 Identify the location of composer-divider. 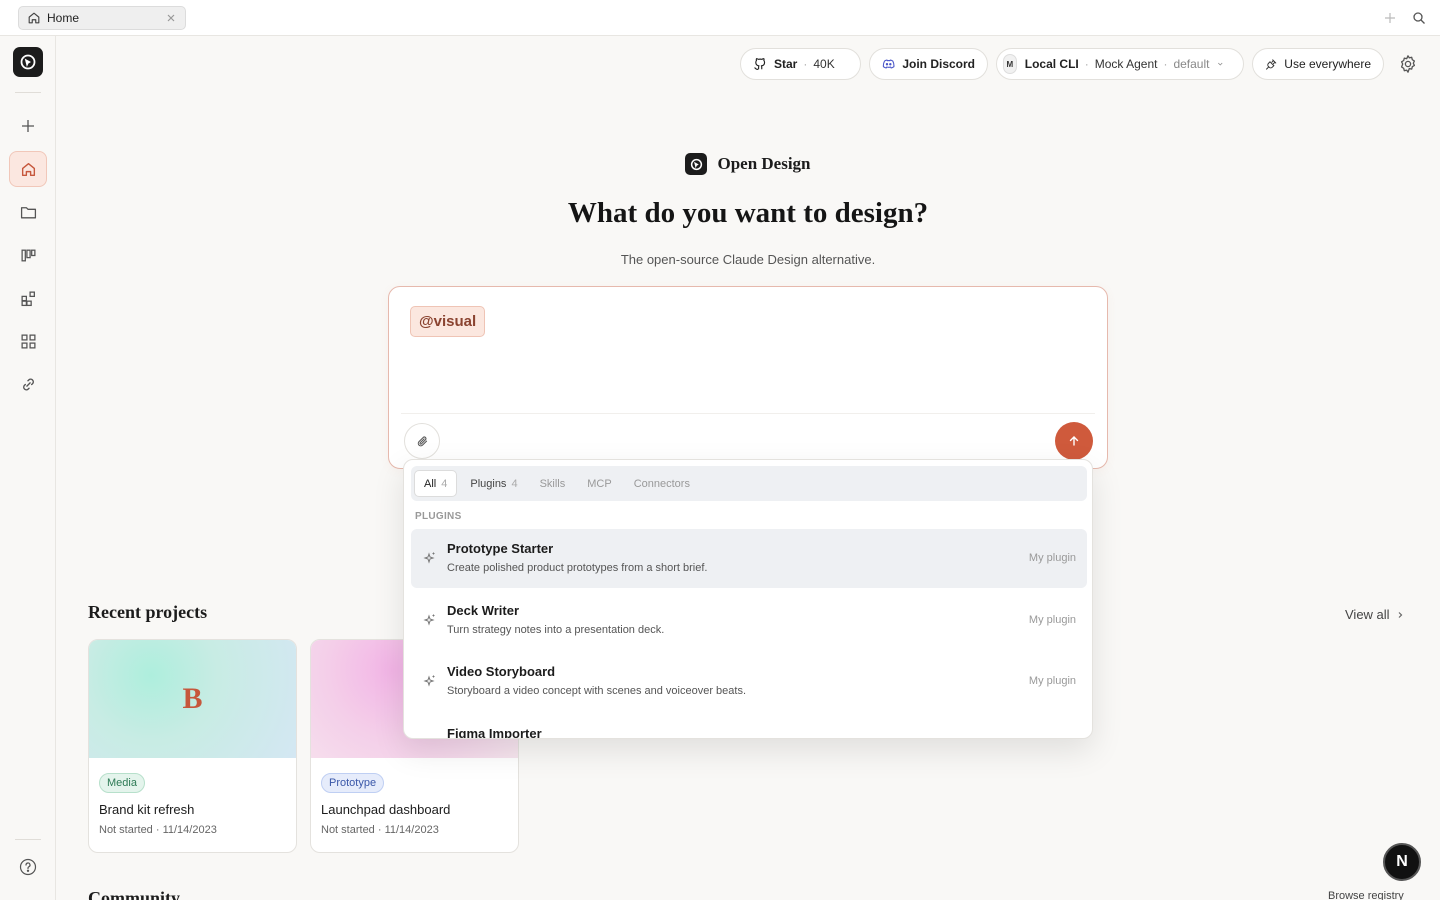
(748, 413).